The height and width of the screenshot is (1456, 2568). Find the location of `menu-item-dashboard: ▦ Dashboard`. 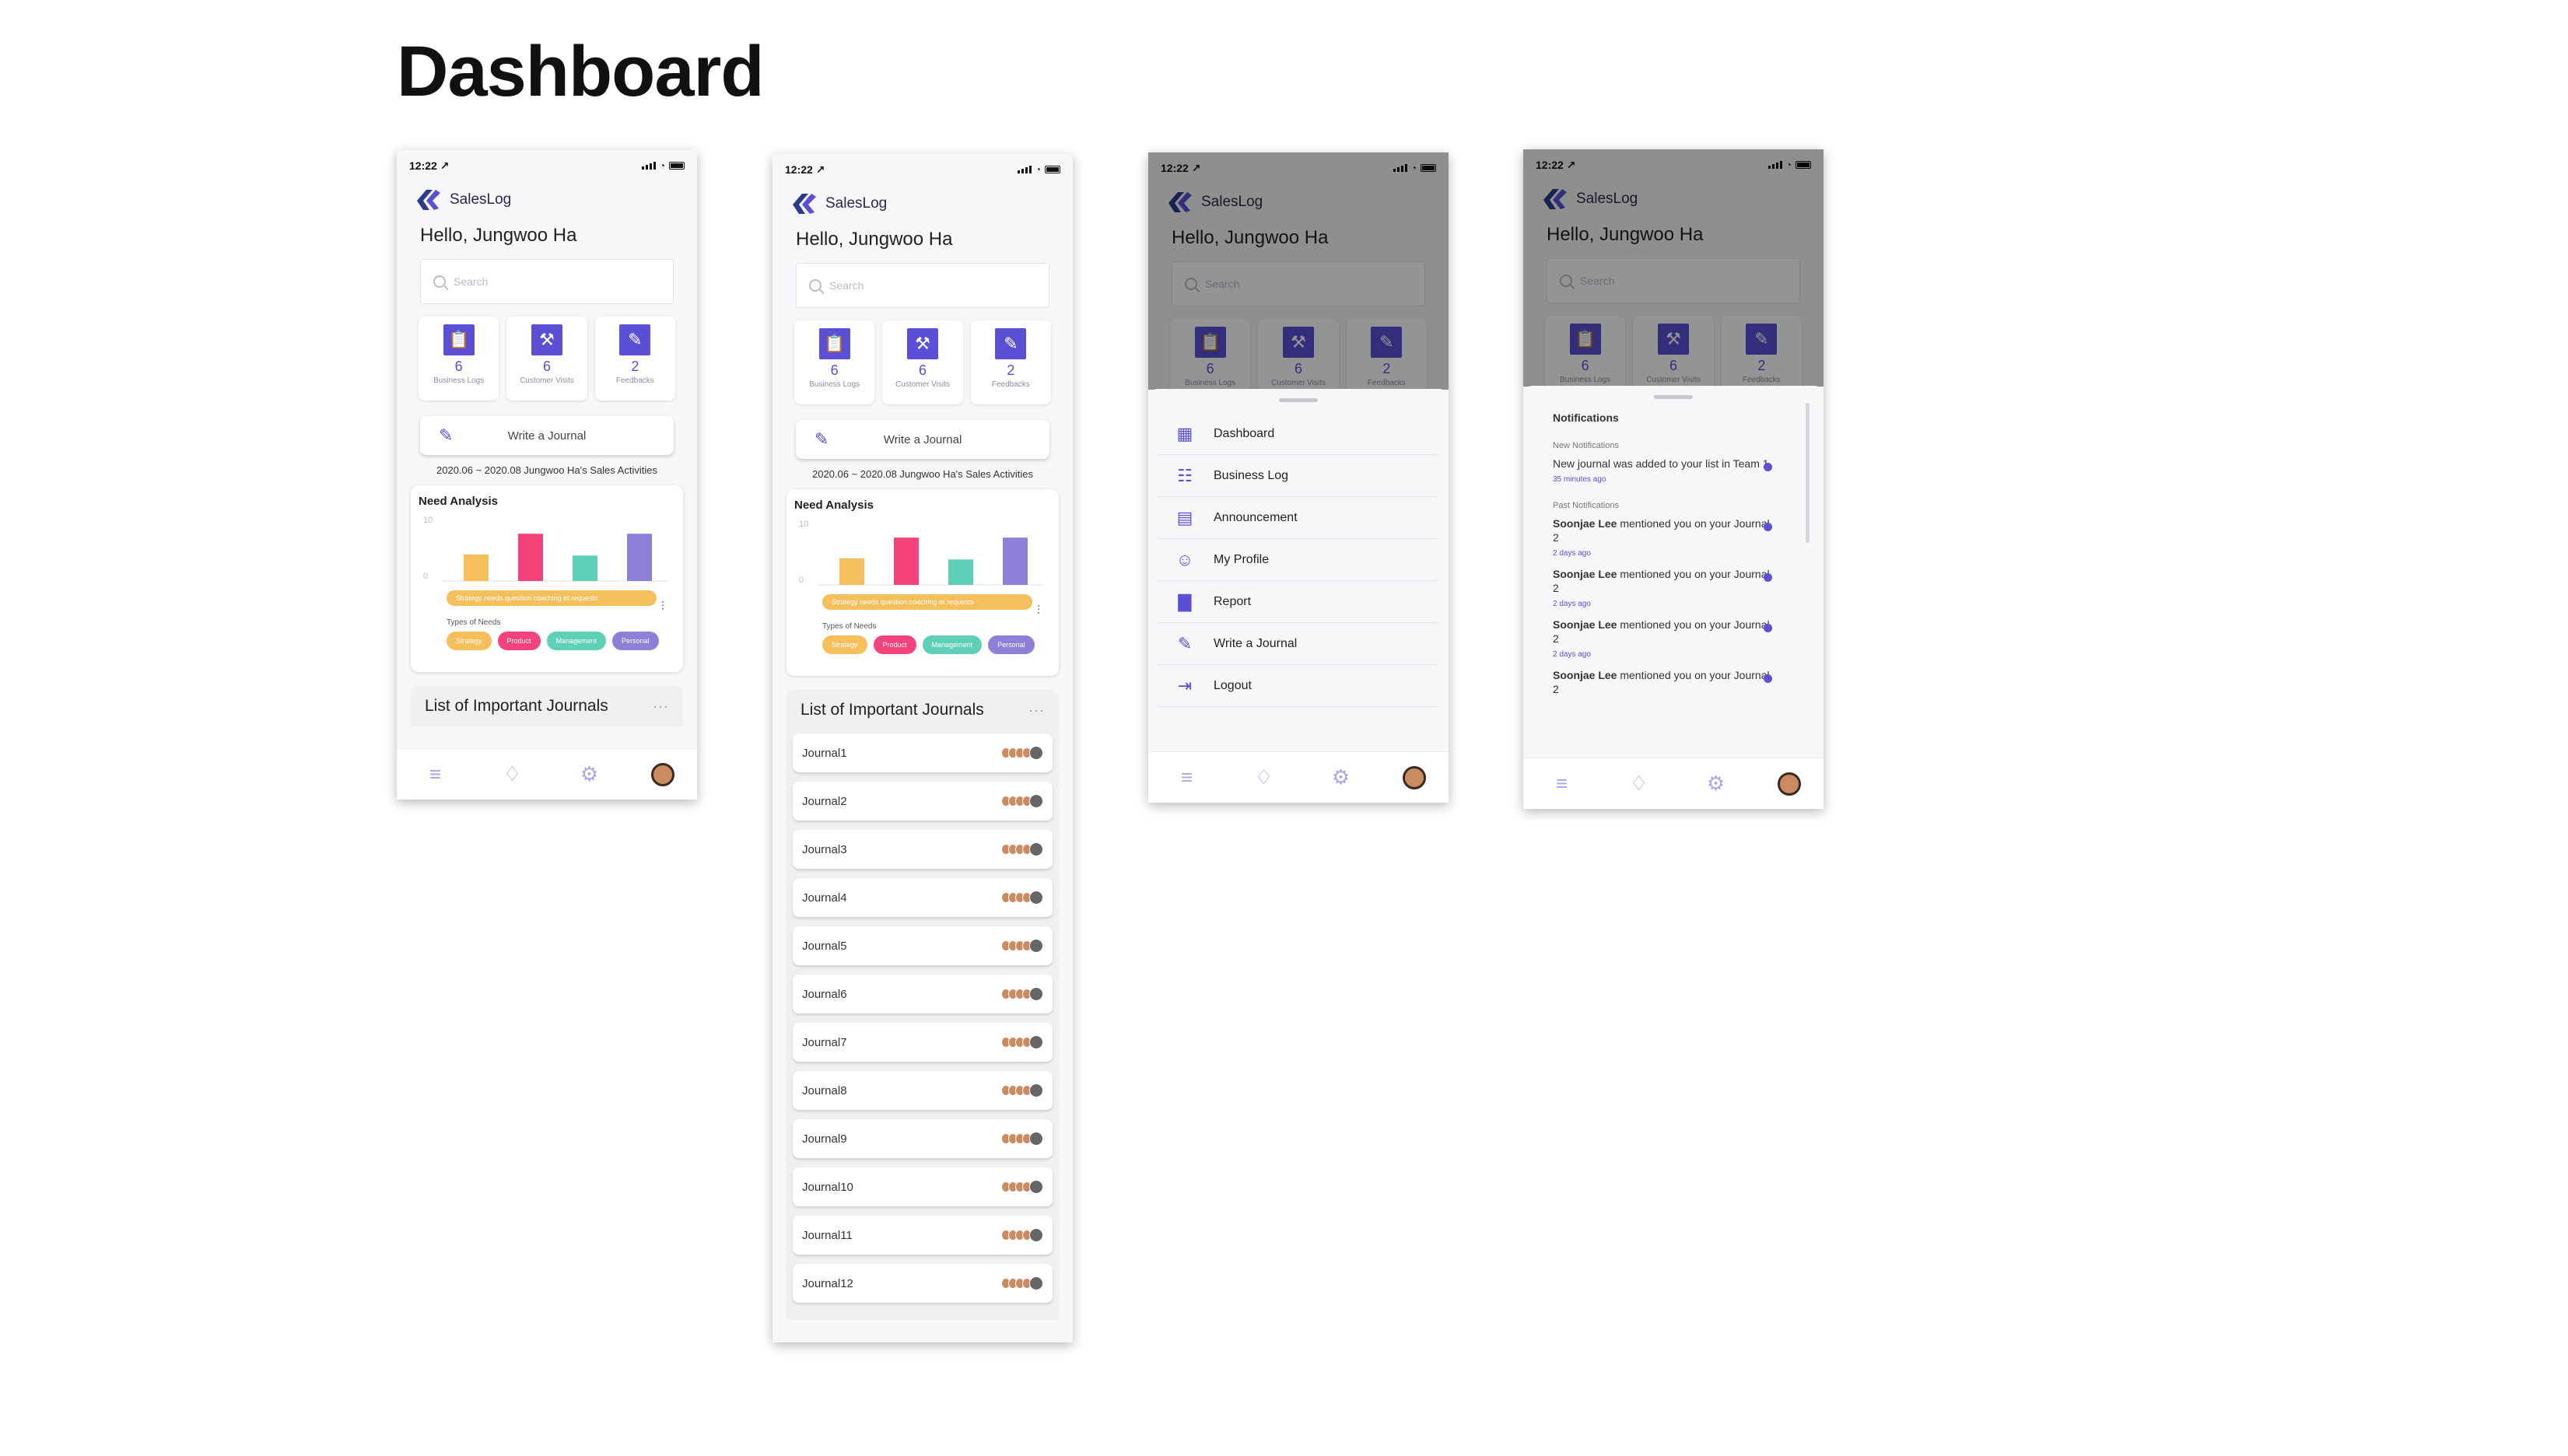

menu-item-dashboard: ▦ Dashboard is located at coordinates (1298, 434).